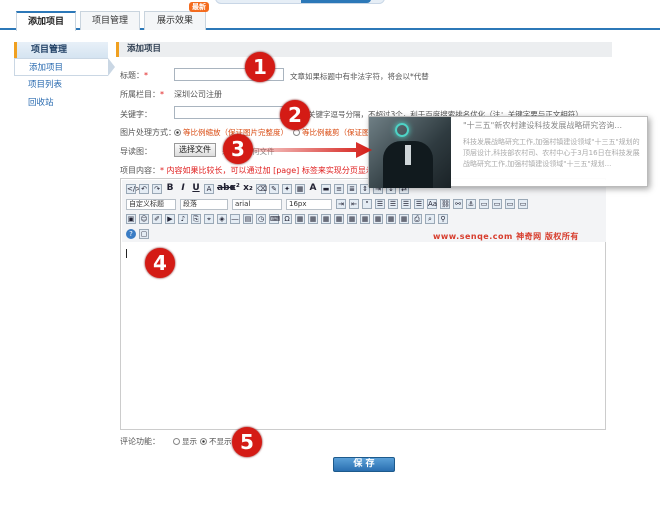 Image resolution: width=660 pixels, height=521 pixels. What do you see at coordinates (393, 204) in the screenshot?
I see `align-center-icon: ☰` at bounding box center [393, 204].